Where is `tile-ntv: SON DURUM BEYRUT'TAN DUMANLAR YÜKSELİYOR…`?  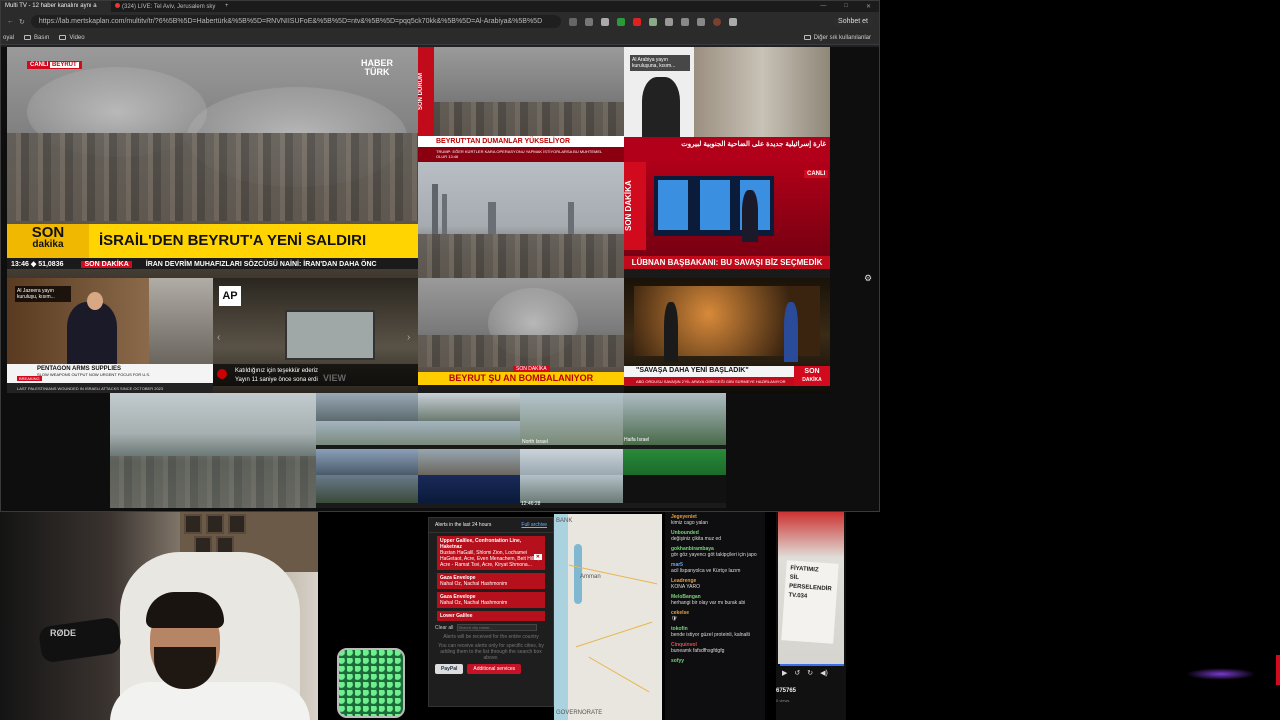
tile-ntv: SON DURUM BEYRUT'TAN DUMANLAR YÜKSELİYOR… is located at coordinates (521, 104).